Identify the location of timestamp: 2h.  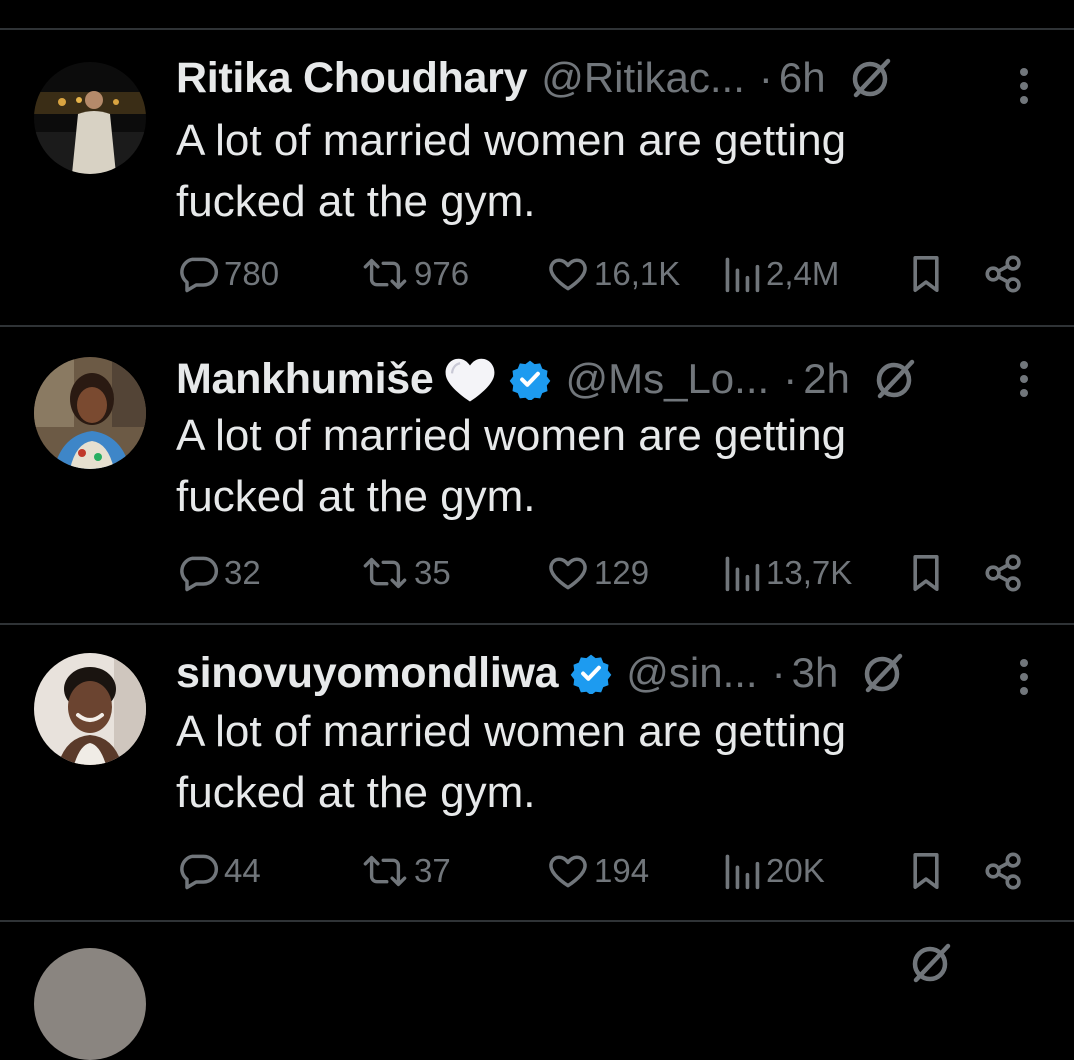
(826, 379).